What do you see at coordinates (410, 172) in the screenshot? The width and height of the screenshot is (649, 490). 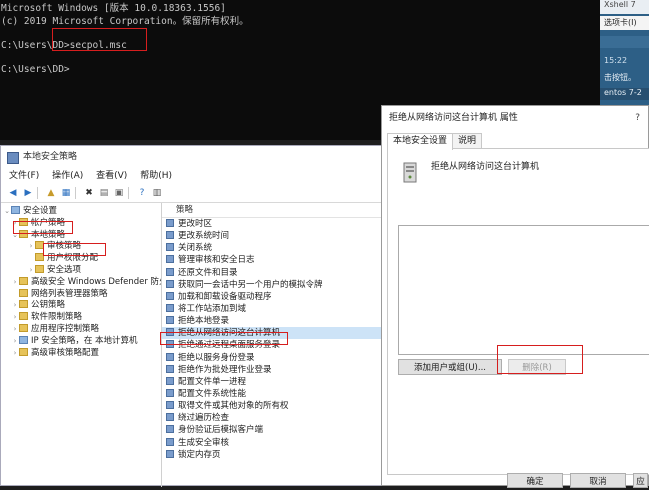 I see `server-policy-icon` at bounding box center [410, 172].